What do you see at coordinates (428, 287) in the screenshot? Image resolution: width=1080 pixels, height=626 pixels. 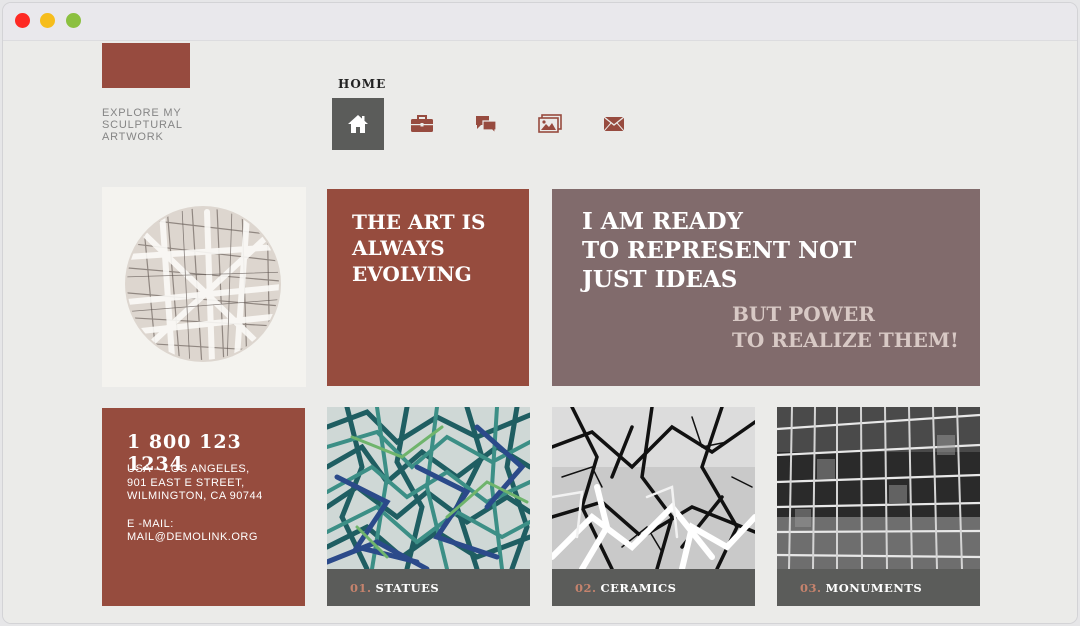 I see `promo-tile: THE ART IS ALWAYS EVOLVING` at bounding box center [428, 287].